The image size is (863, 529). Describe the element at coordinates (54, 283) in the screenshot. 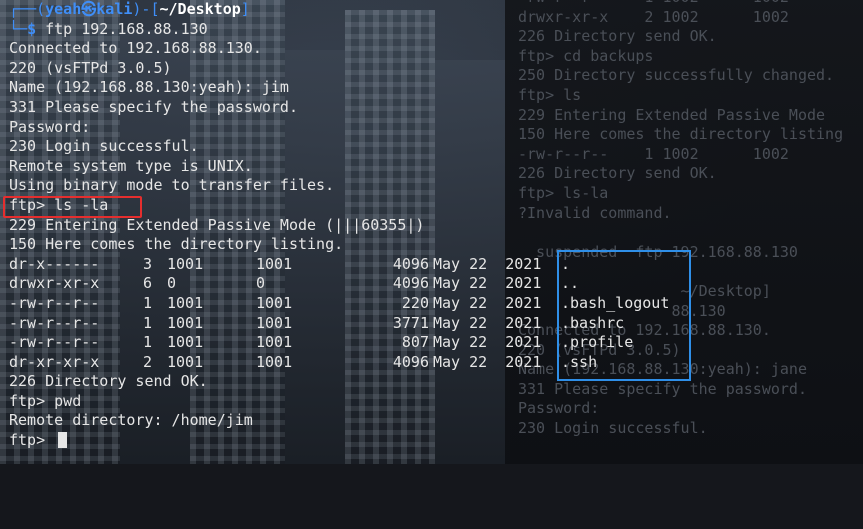

I see `perm: drwxr-xr-x` at that location.